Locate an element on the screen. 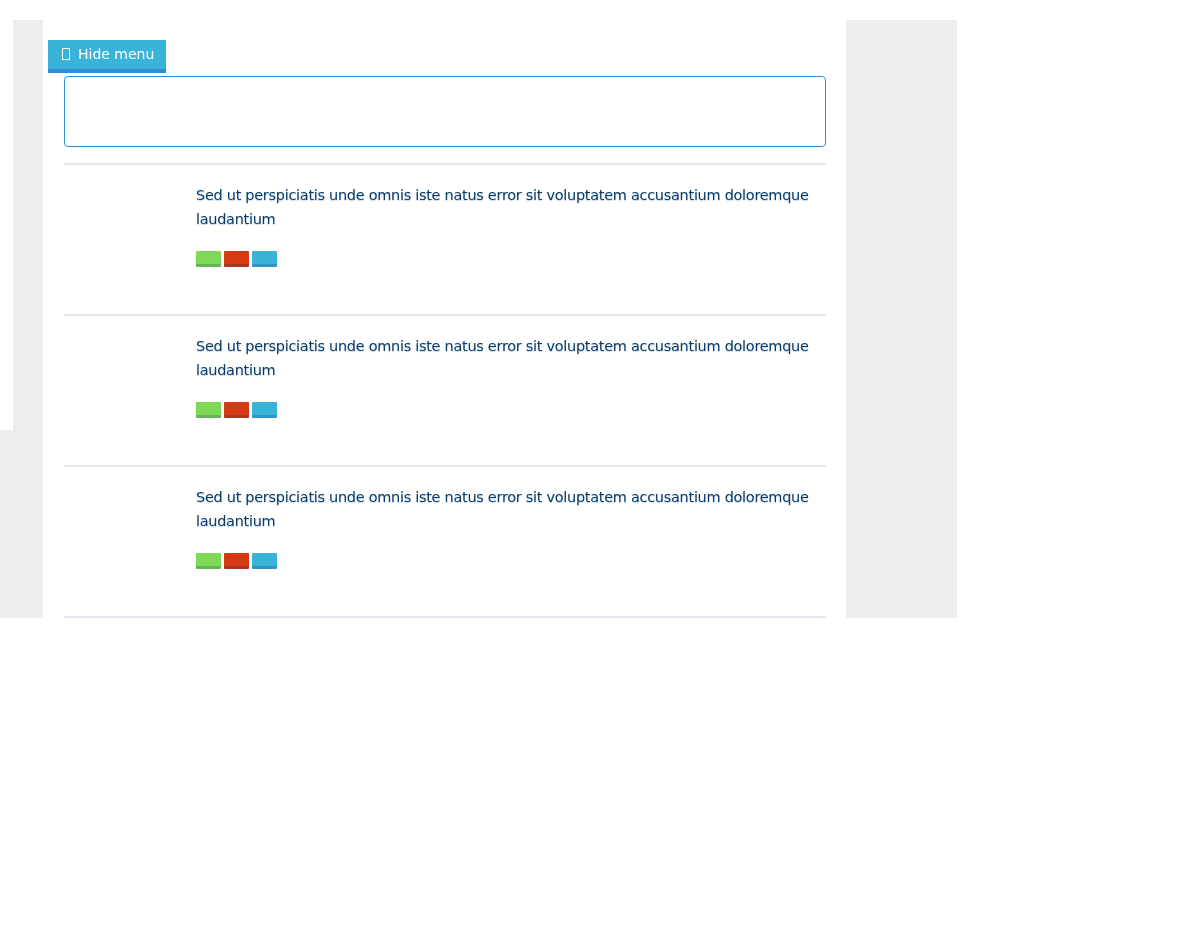 The image size is (1200, 952). hide-menu-button: Hide menu is located at coordinates (107, 56).